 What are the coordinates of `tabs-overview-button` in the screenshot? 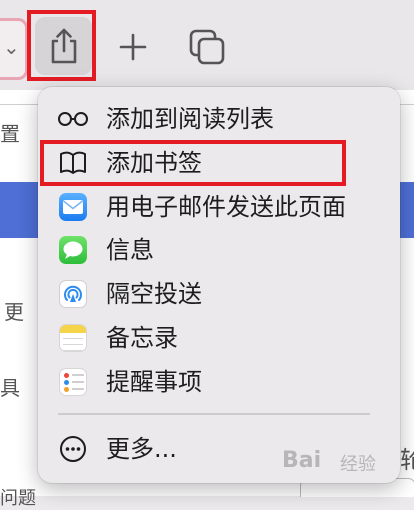 It's located at (207, 47).